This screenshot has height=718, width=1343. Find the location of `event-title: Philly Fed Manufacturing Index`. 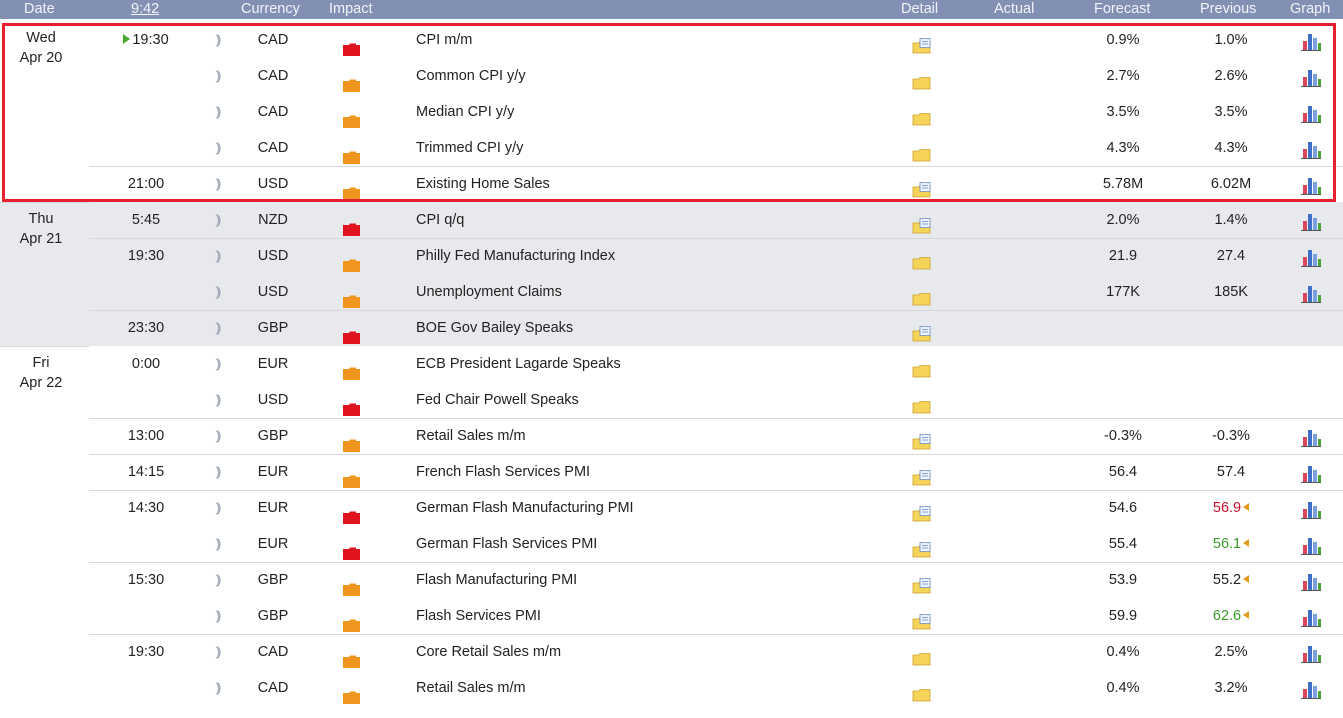

event-title: Philly Fed Manufacturing Index is located at coordinates (515, 256).